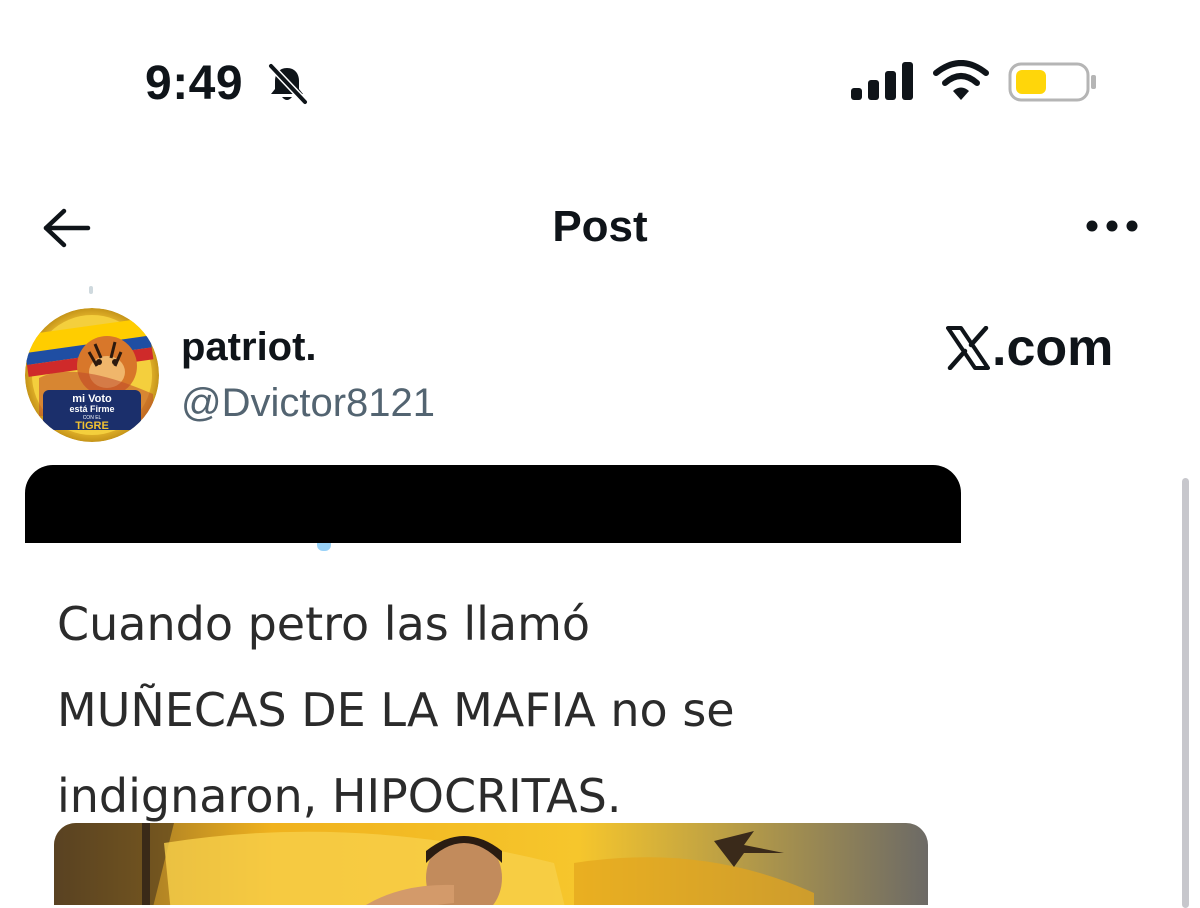 The width and height of the screenshot is (1200, 908). What do you see at coordinates (249, 347) in the screenshot?
I see `author-display-name: patriot.` at bounding box center [249, 347].